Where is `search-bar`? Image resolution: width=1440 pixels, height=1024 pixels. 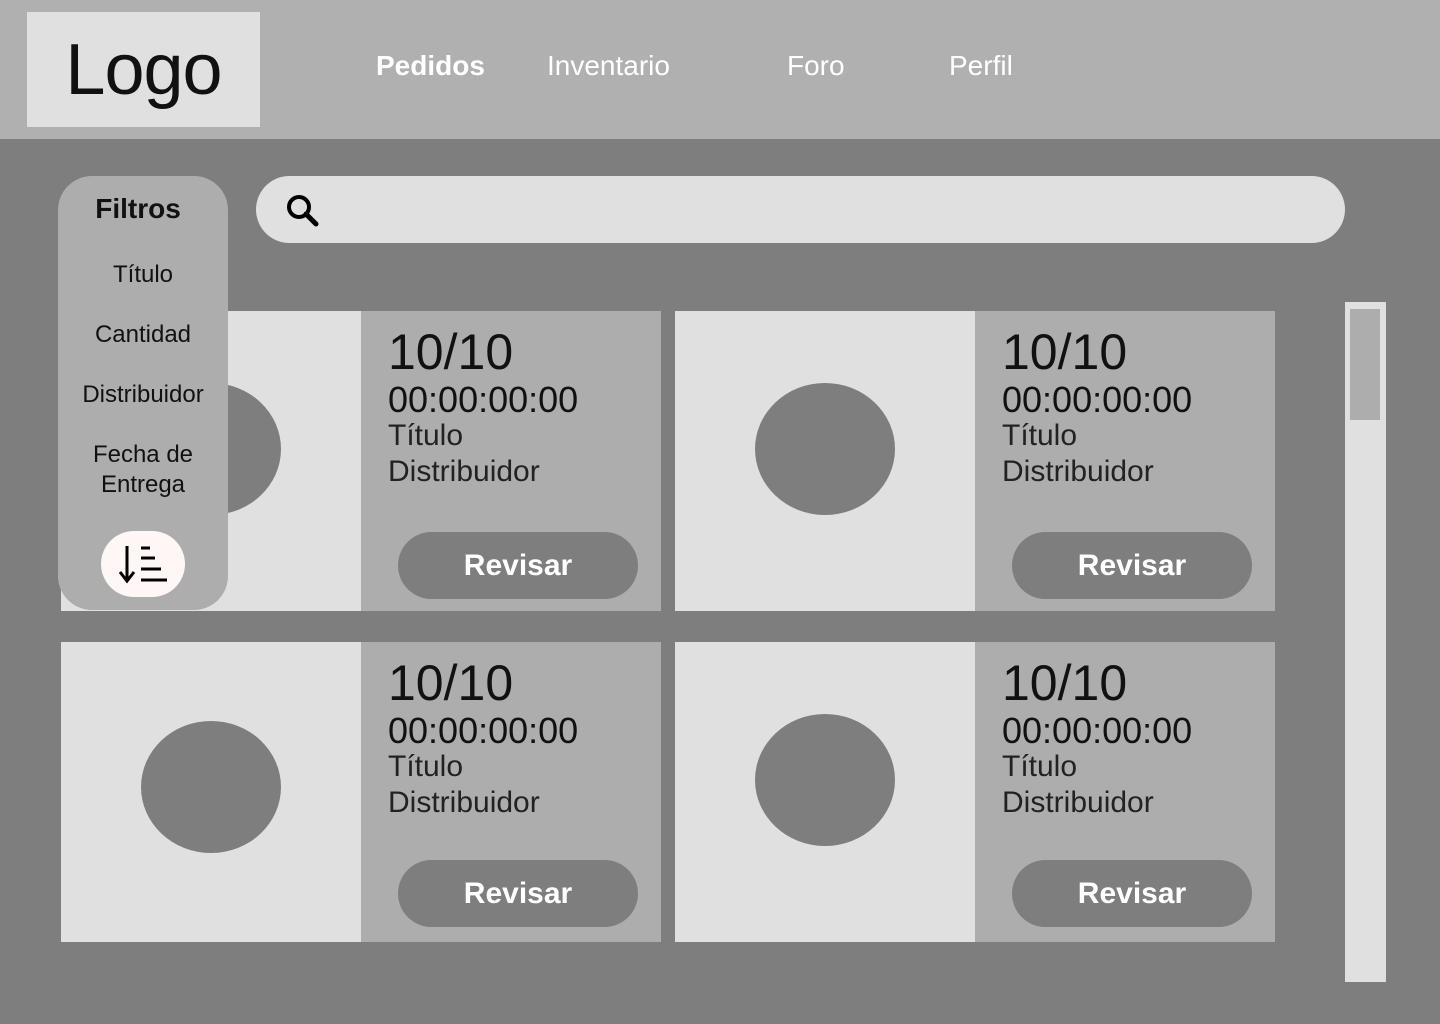 search-bar is located at coordinates (800, 209).